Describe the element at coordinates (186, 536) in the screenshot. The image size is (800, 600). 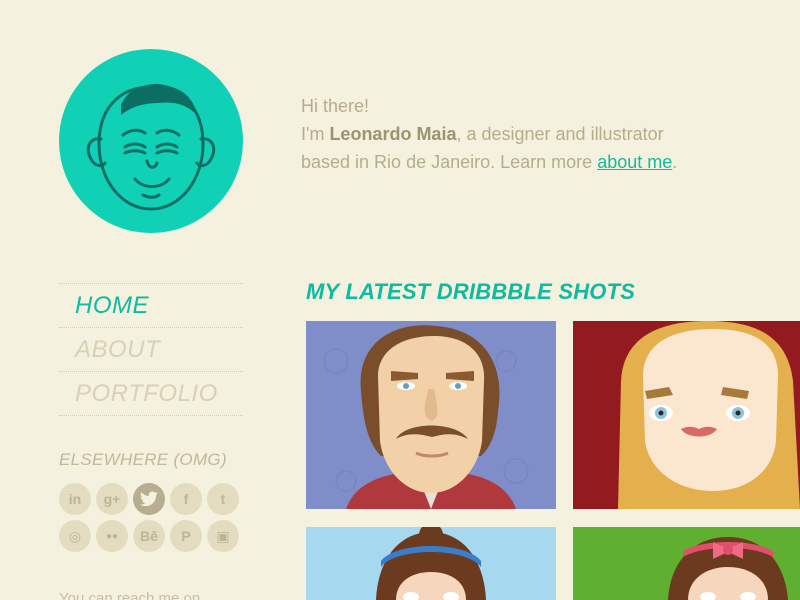
I see `pinterest-icon: P` at that location.